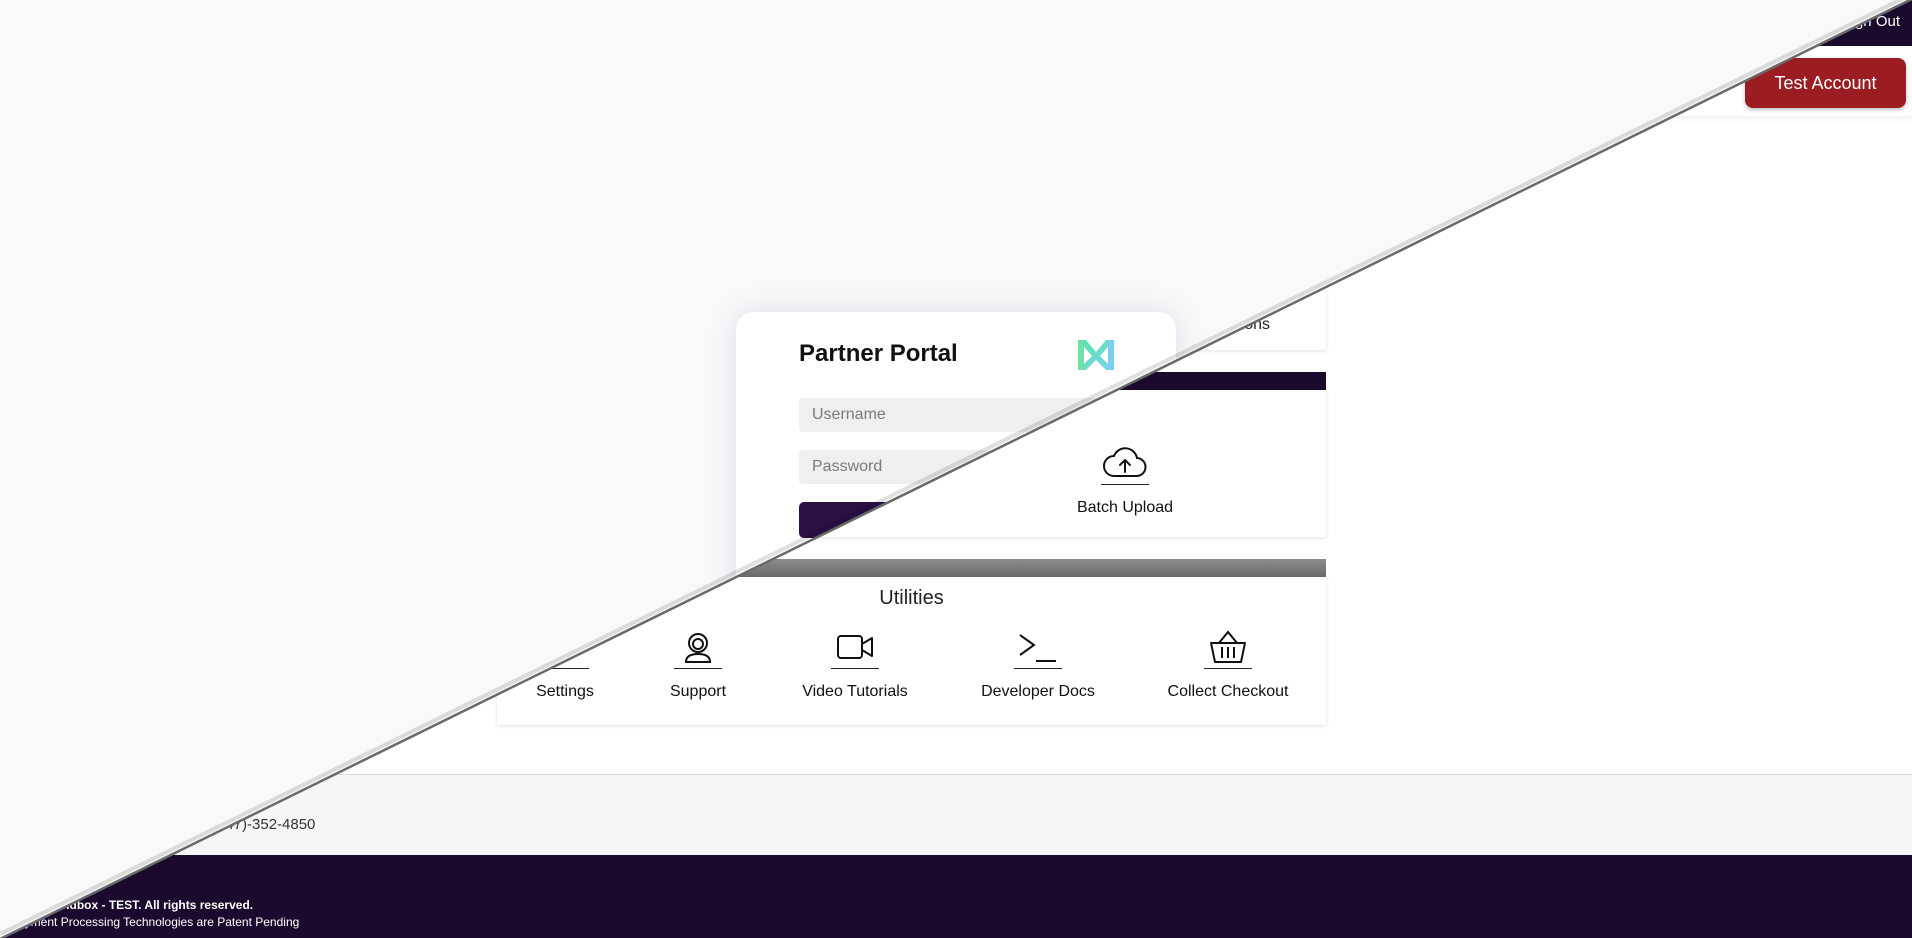 The image size is (1912, 938). I want to click on batch-upload-tile: Batch Upload, so click(1125, 481).